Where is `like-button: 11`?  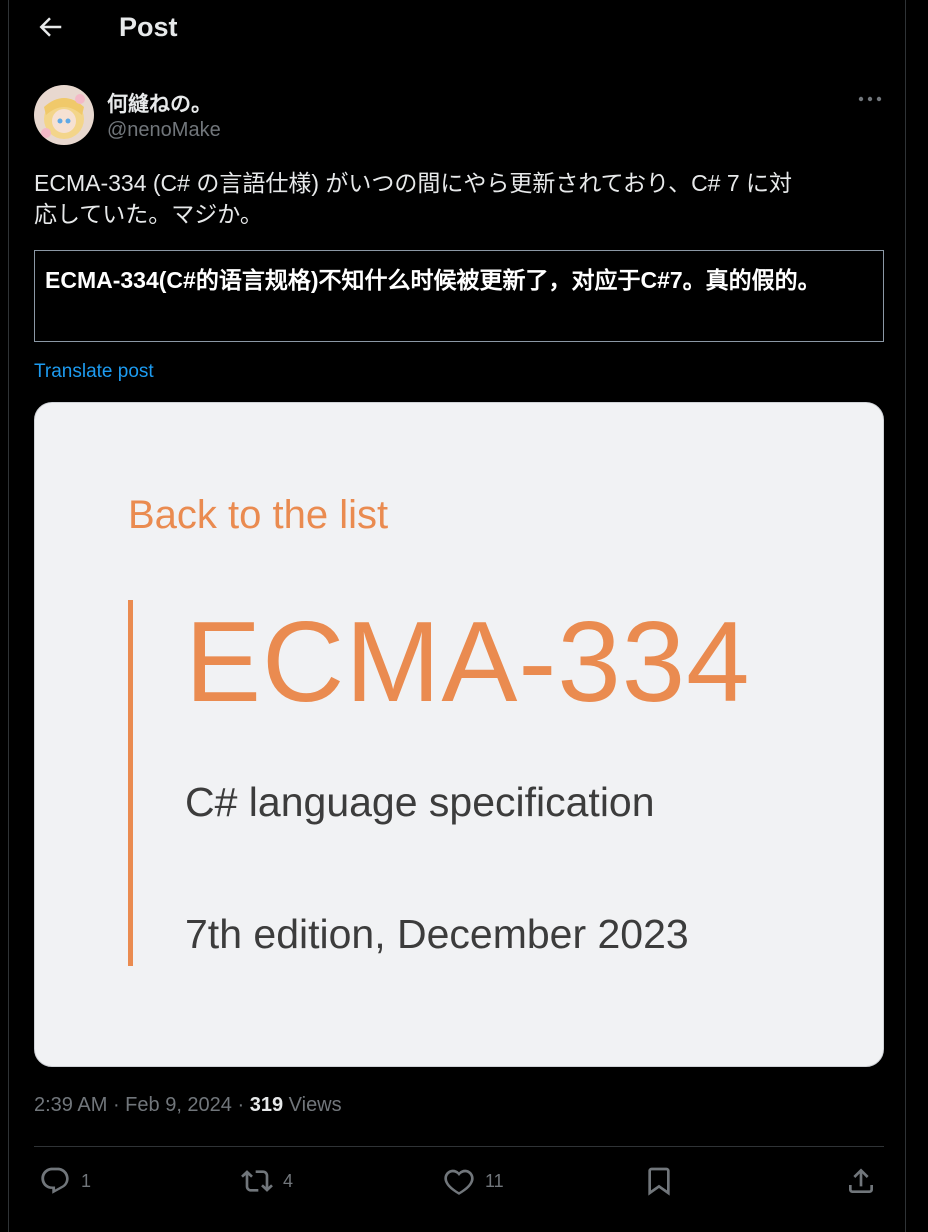
like-button: 11 is located at coordinates (473, 1181).